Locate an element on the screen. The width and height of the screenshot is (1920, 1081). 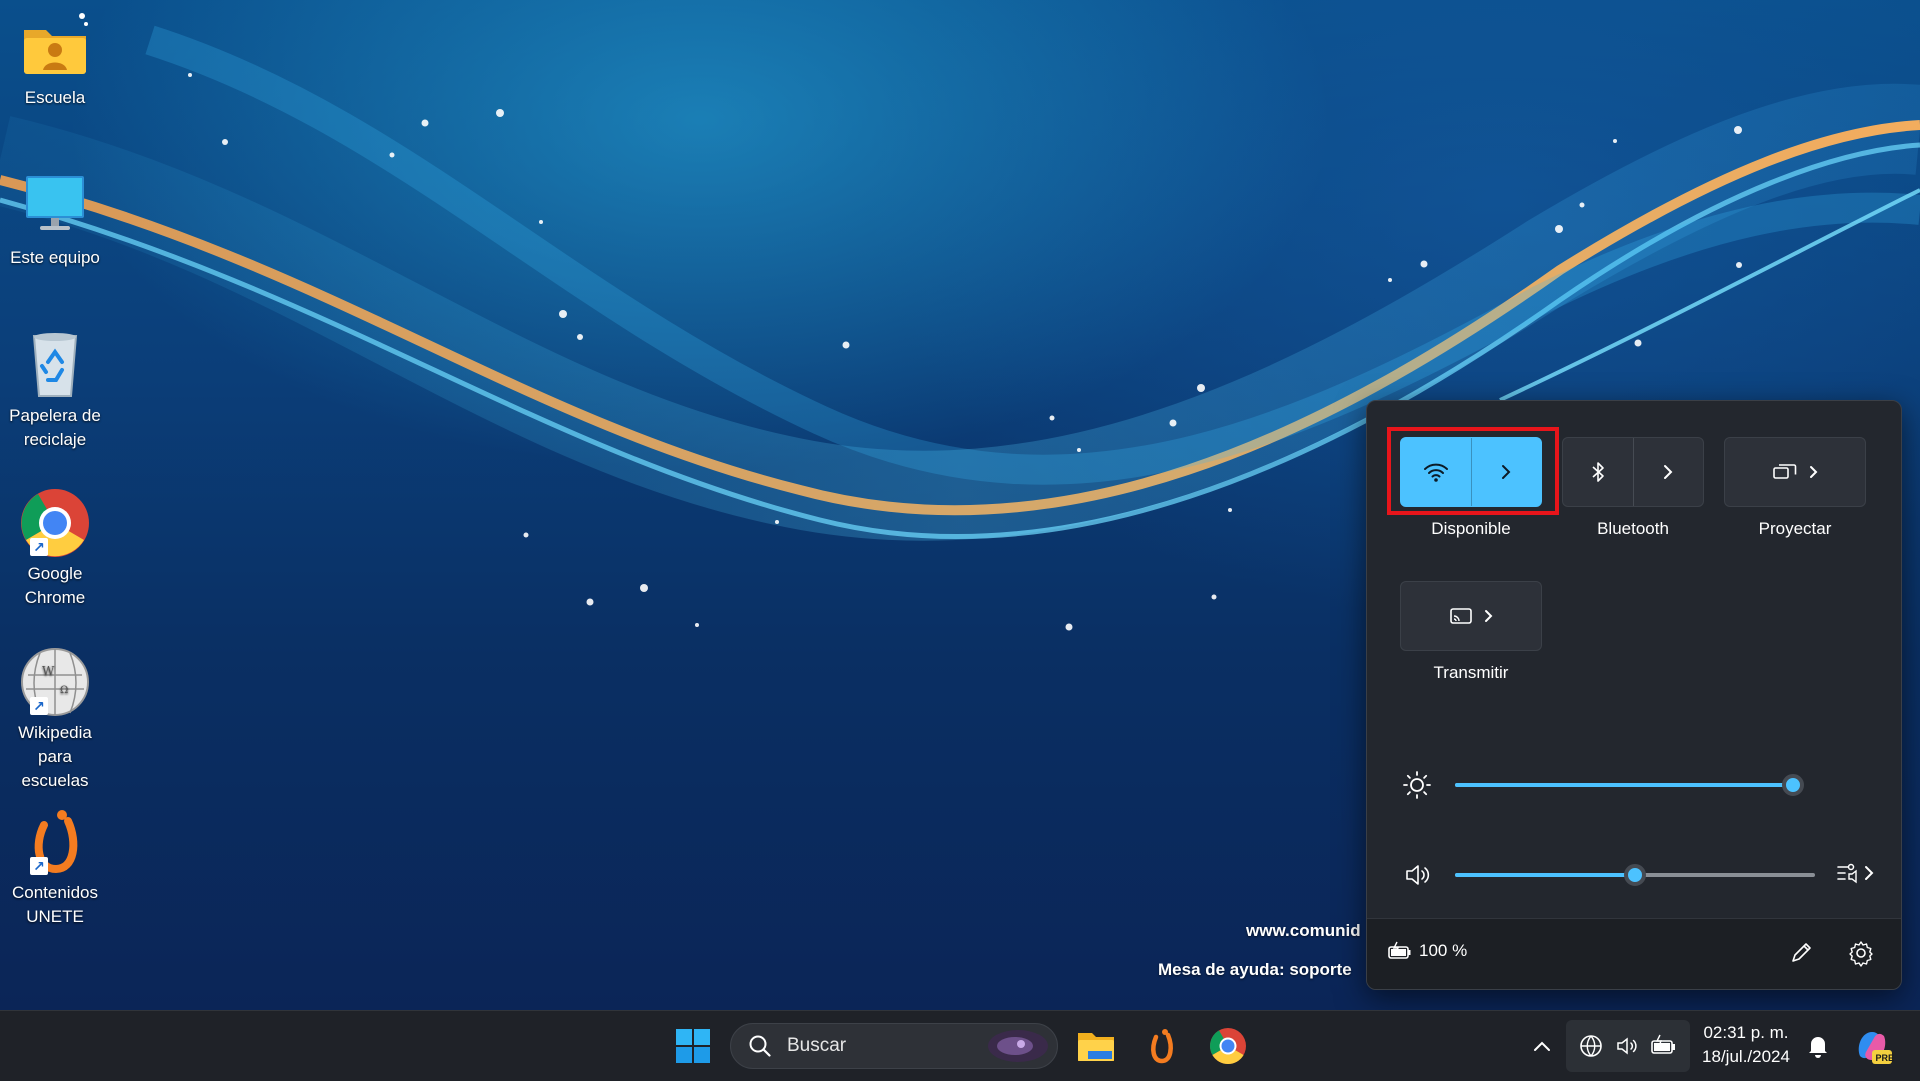
bell-icon is located at coordinates (1818, 1047).